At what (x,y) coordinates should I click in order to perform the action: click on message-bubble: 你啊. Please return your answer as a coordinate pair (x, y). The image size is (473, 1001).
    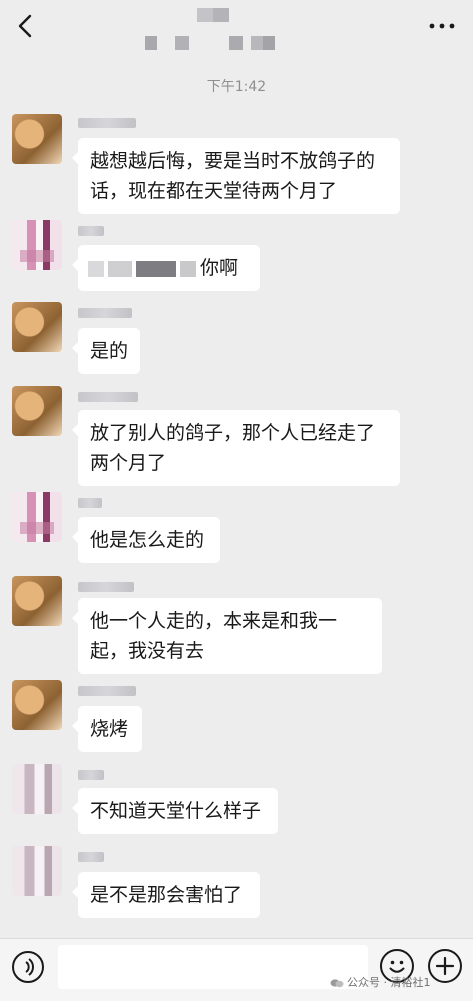
    Looking at the image, I should click on (166, 268).